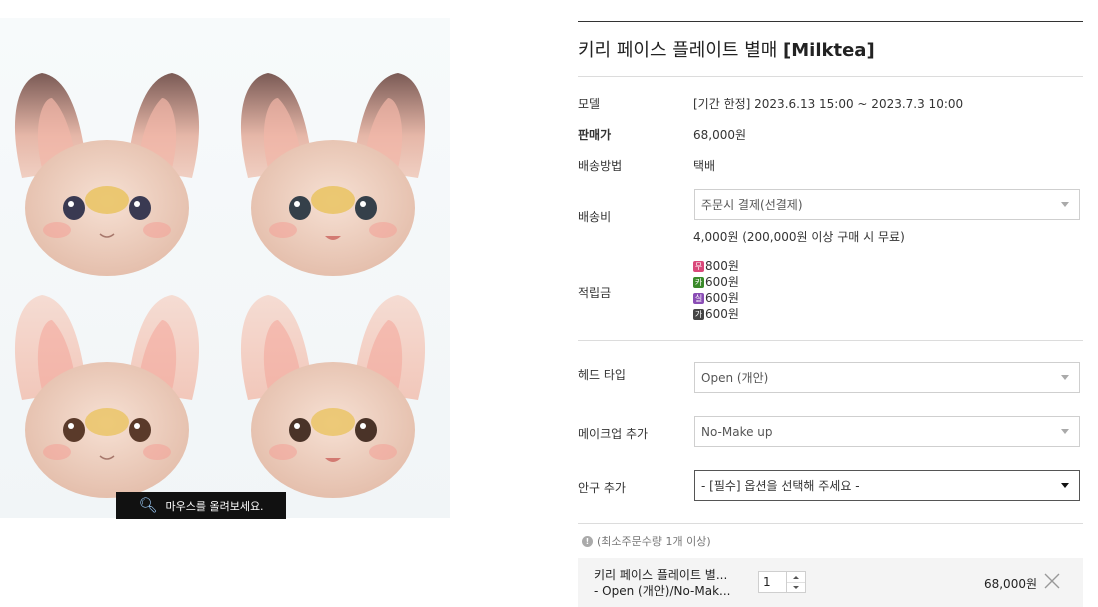  I want to click on model-label: 모델, so click(589, 104).